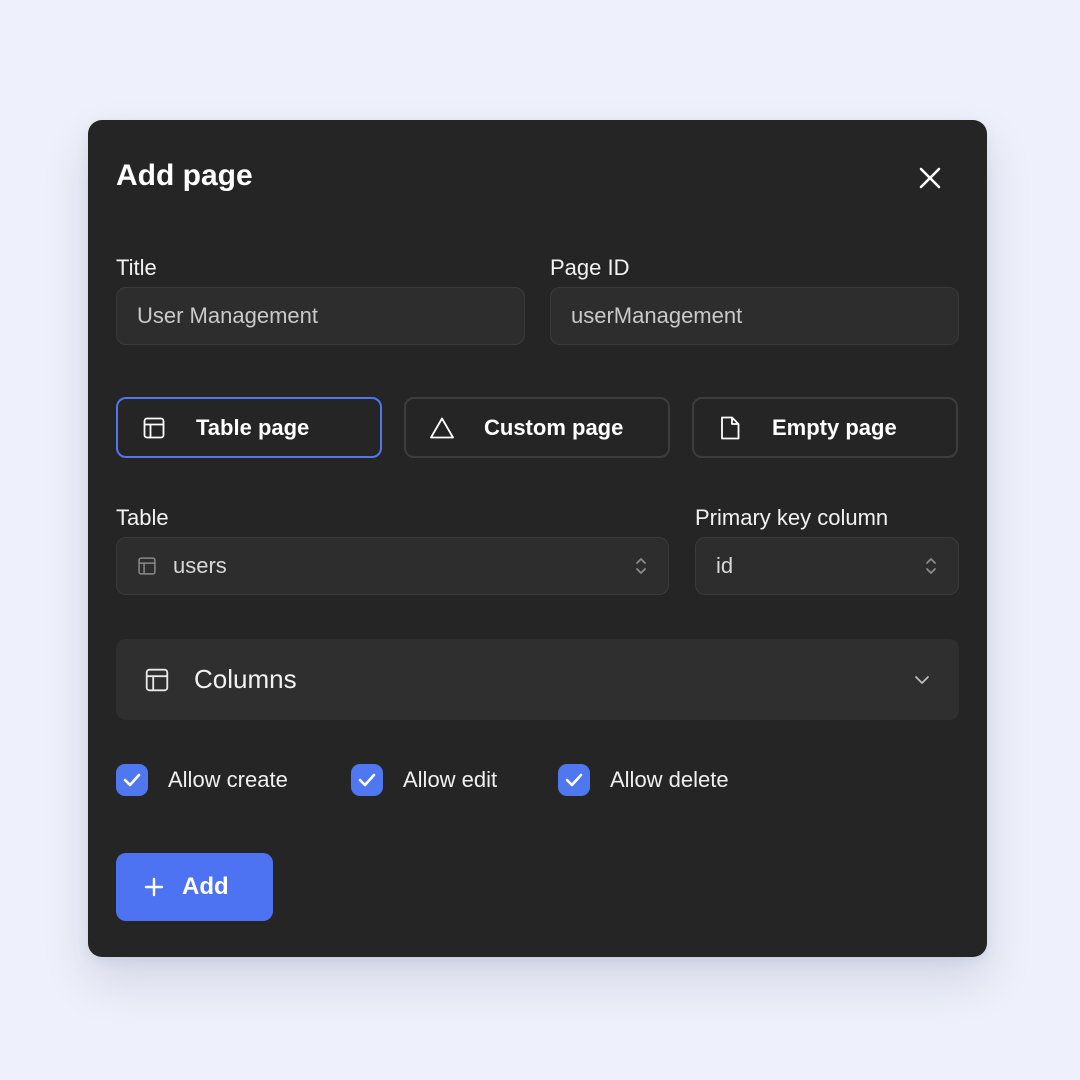  Describe the element at coordinates (228, 779) in the screenshot. I see `allow-create-label: Allow create` at that location.